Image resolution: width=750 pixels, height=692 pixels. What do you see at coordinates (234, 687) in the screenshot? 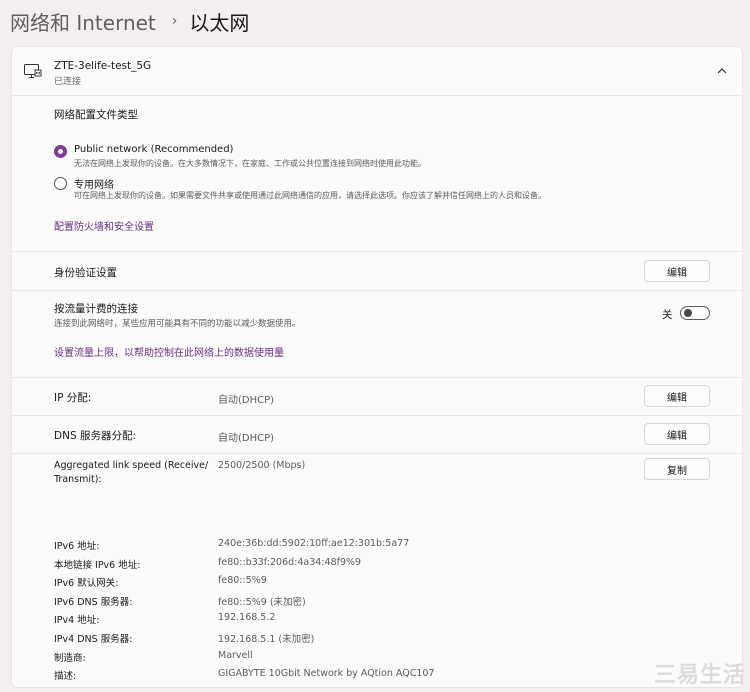
I see `property-value: 3.1.7.0` at bounding box center [234, 687].